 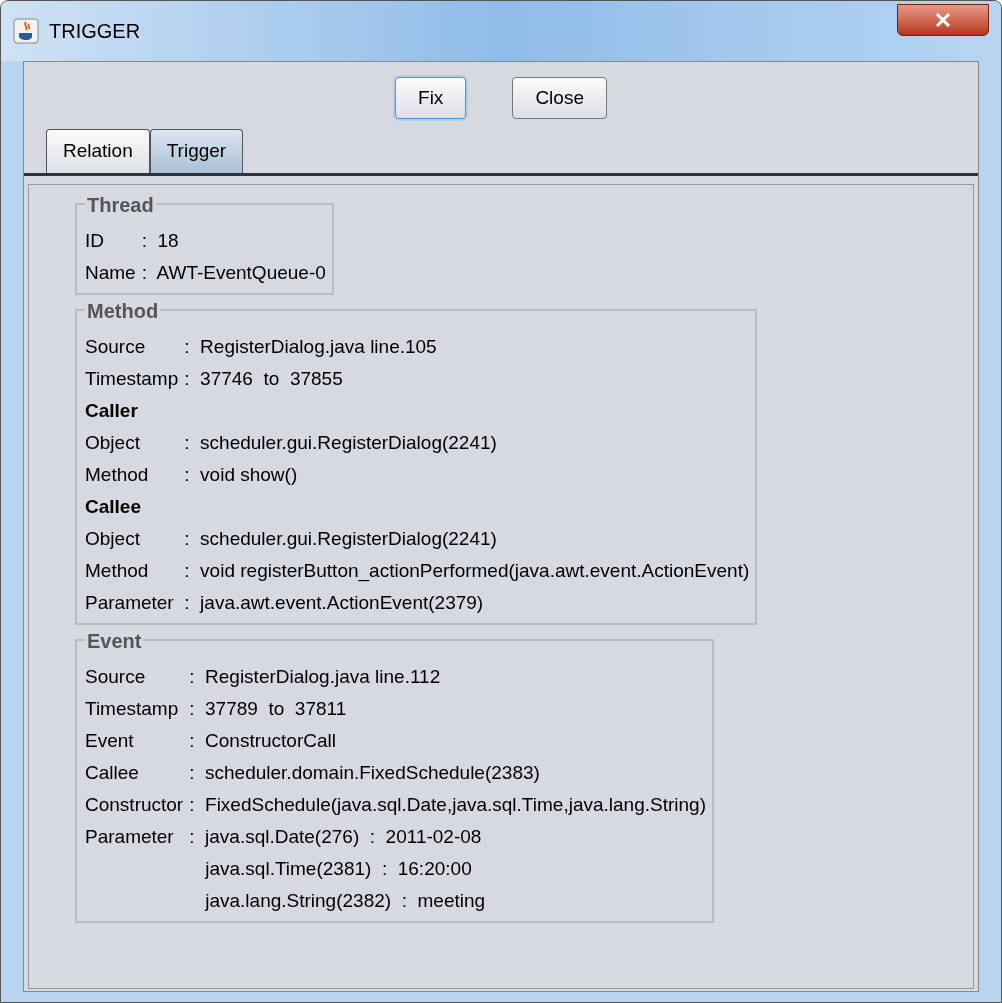 What do you see at coordinates (241, 474) in the screenshot?
I see `field-value: : void show()` at bounding box center [241, 474].